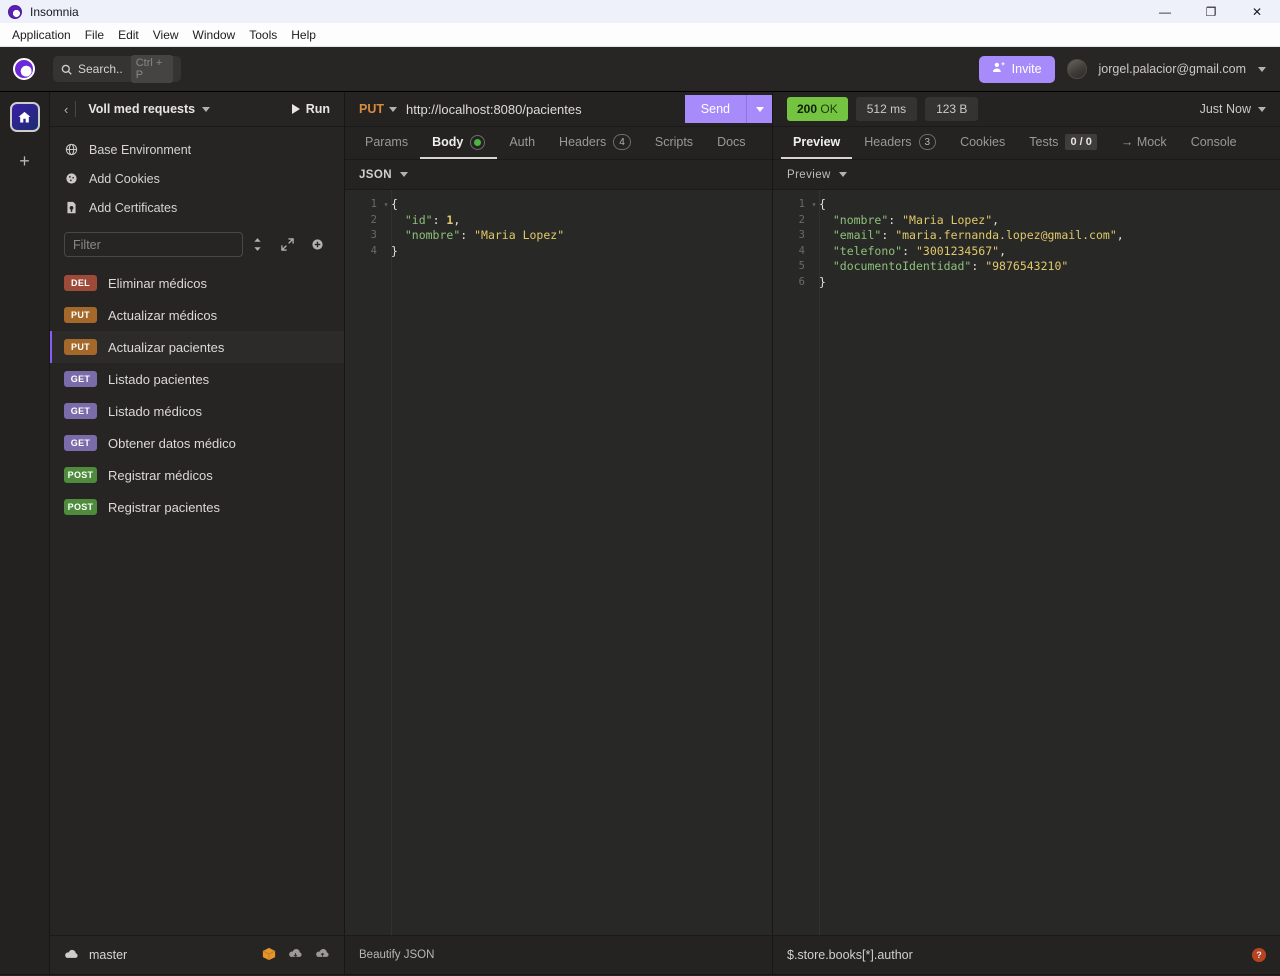  What do you see at coordinates (124, 178) in the screenshot?
I see `sidebar-item-label: Add Cookies` at bounding box center [124, 178].